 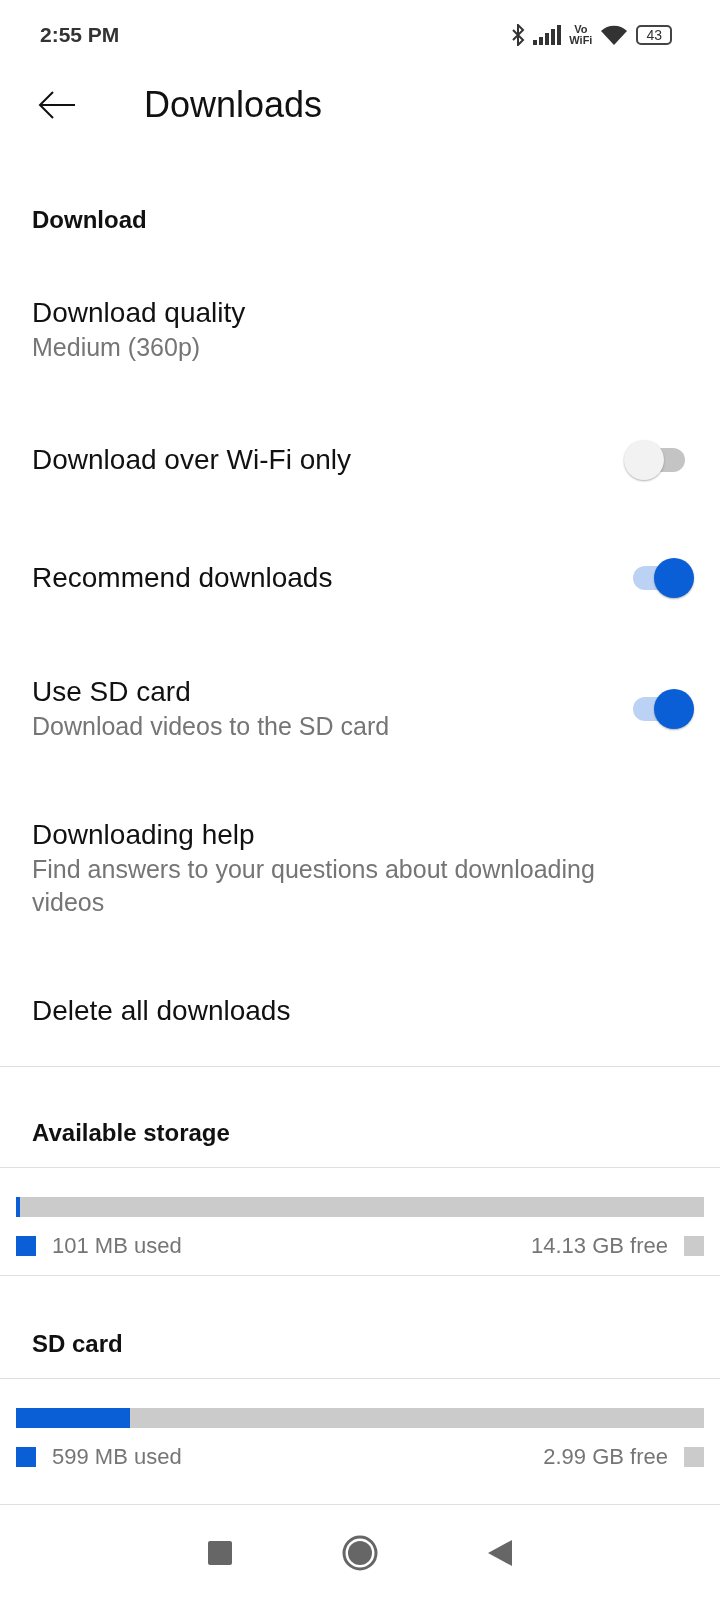 What do you see at coordinates (320, 692) in the screenshot?
I see `setting-title: Use SD card` at bounding box center [320, 692].